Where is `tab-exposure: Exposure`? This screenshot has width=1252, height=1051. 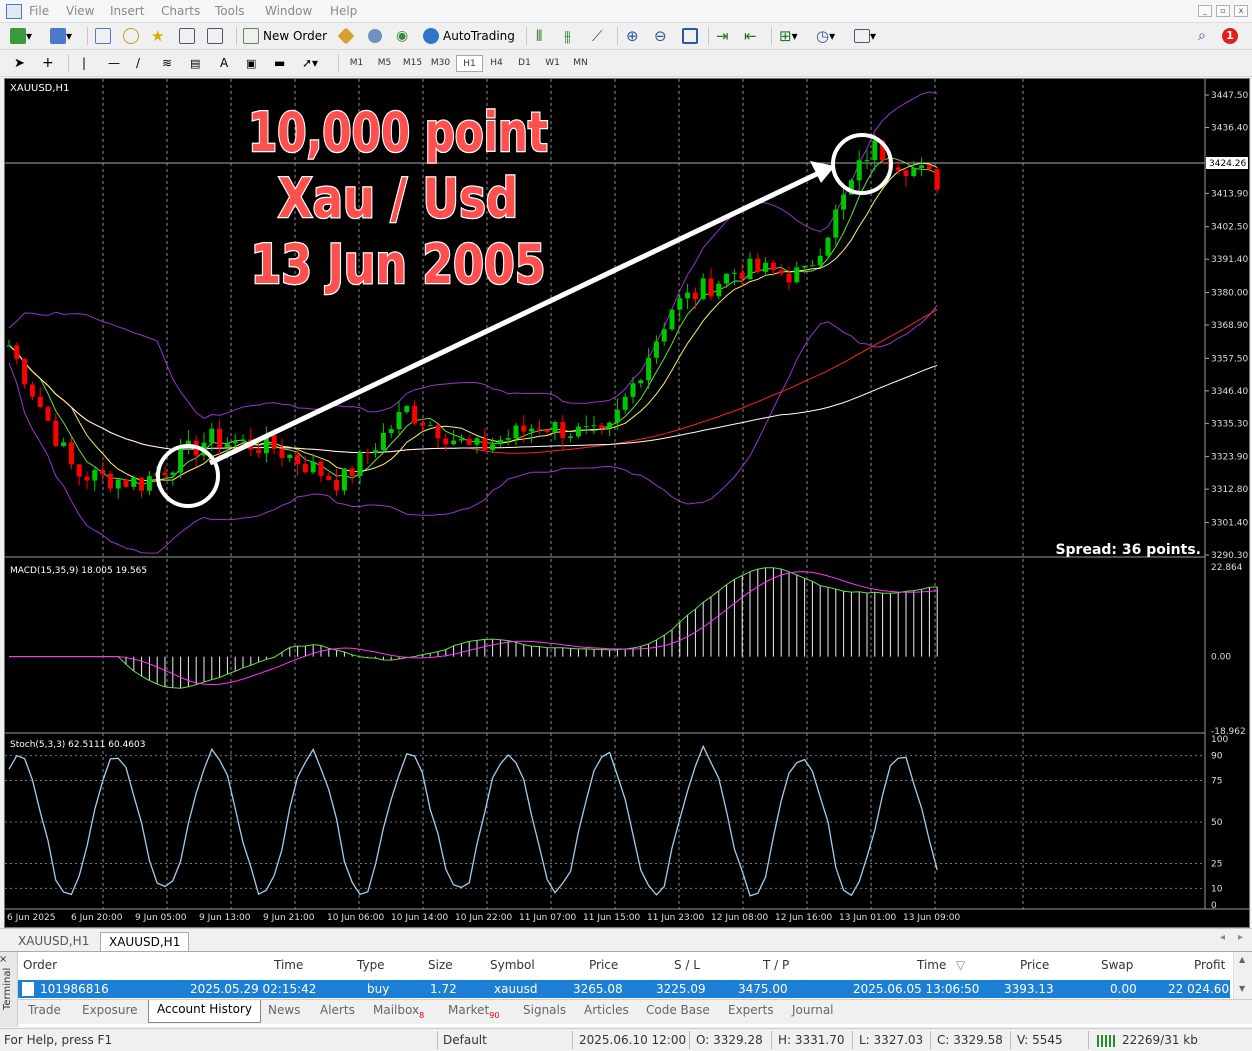 tab-exposure: Exposure is located at coordinates (110, 1010).